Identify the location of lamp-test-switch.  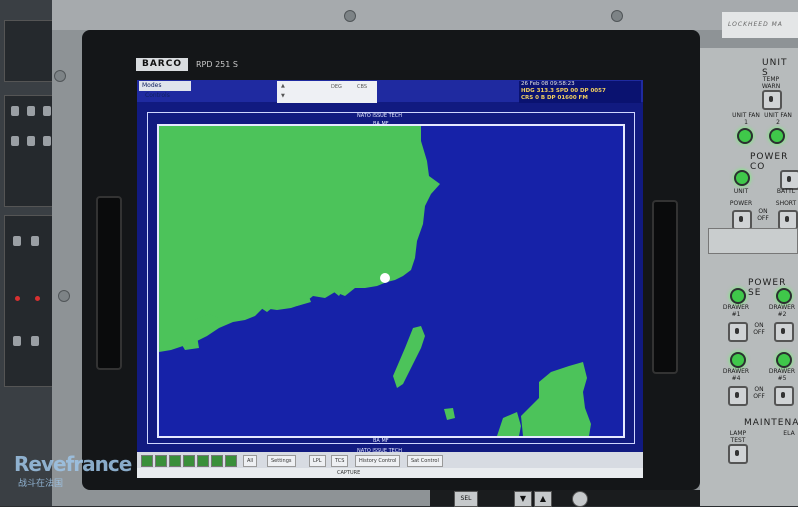
(738, 454).